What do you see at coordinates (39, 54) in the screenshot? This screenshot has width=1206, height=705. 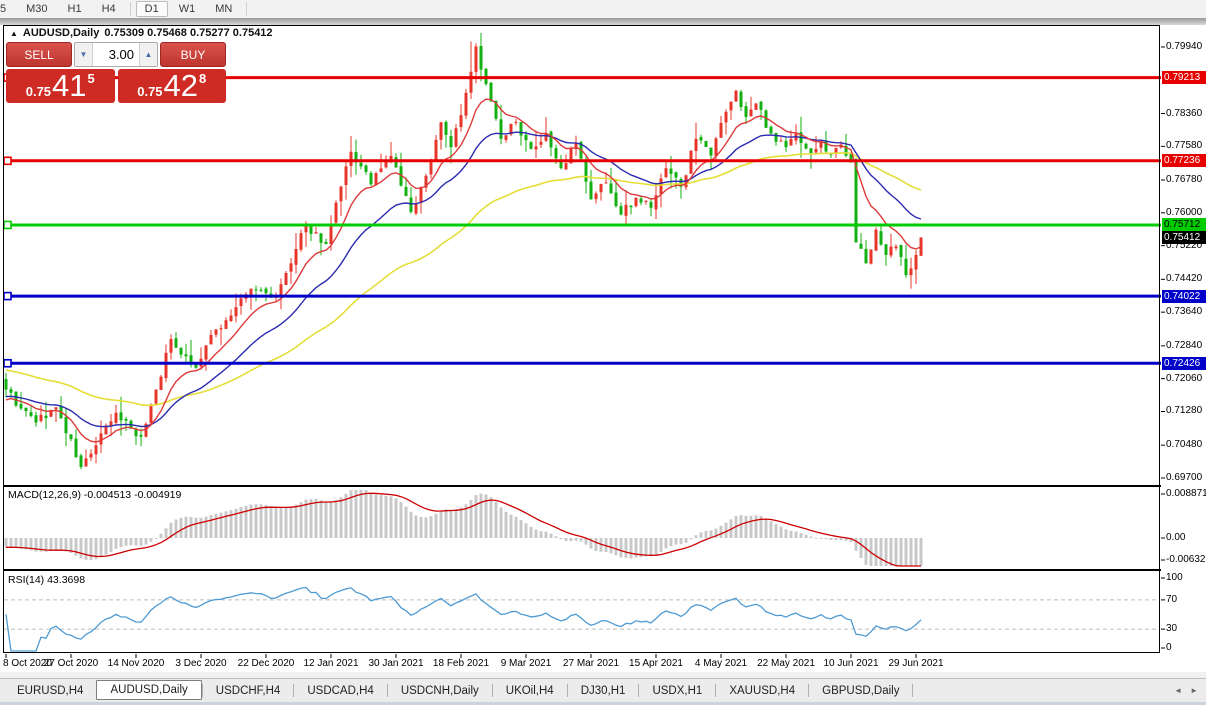 I see `sell-button: SELL` at bounding box center [39, 54].